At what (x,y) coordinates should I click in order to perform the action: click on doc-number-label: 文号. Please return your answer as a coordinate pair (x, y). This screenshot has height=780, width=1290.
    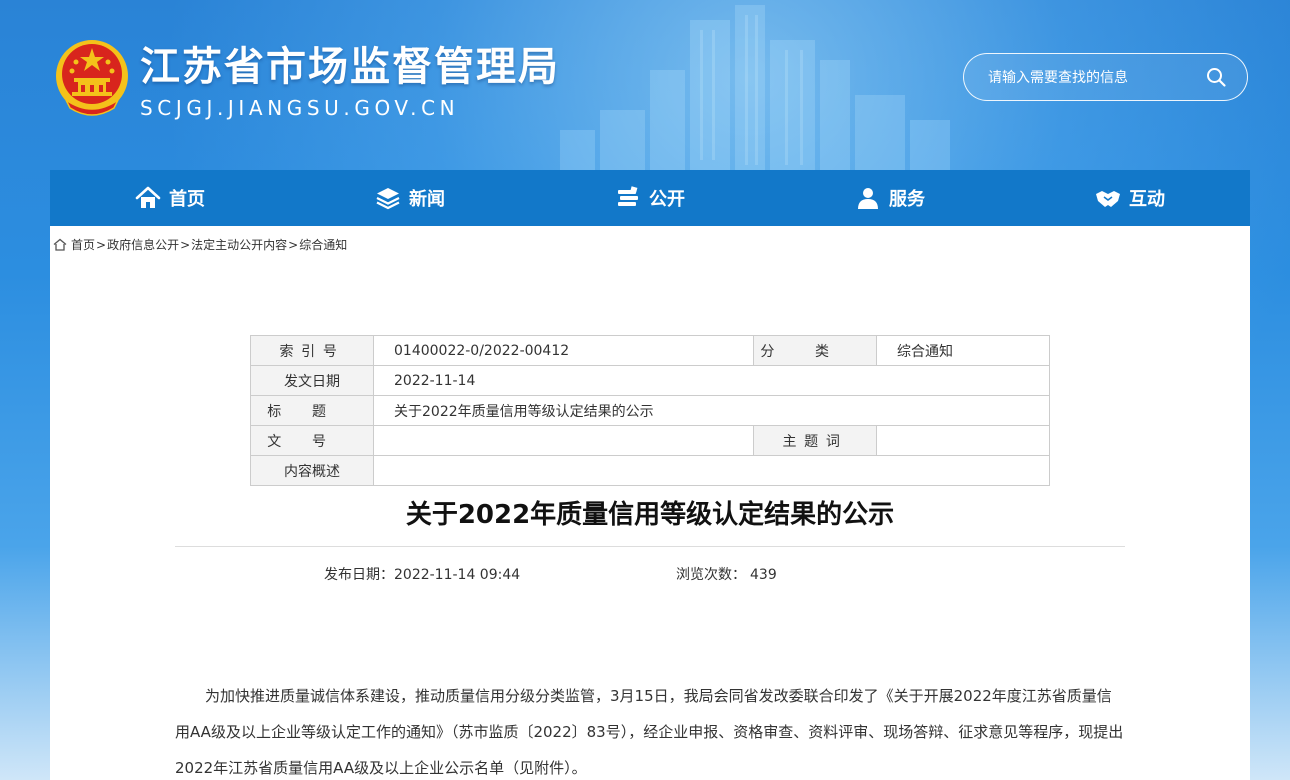
    Looking at the image, I should click on (312, 440).